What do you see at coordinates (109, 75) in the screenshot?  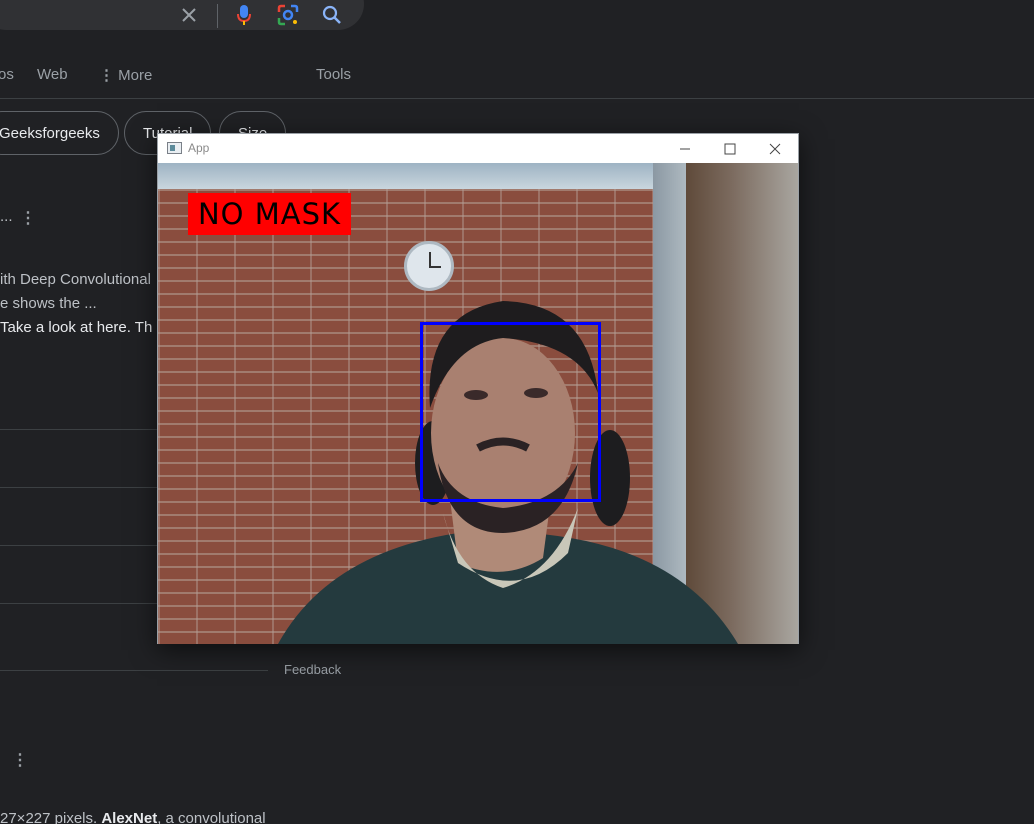 I see `more-vert-icon: ⋮` at bounding box center [109, 75].